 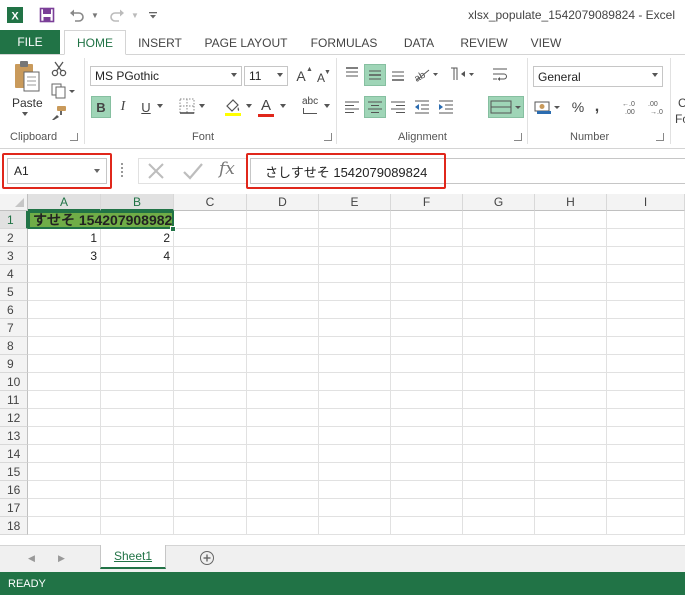 I want to click on align-left-icon, so click(x=352, y=107).